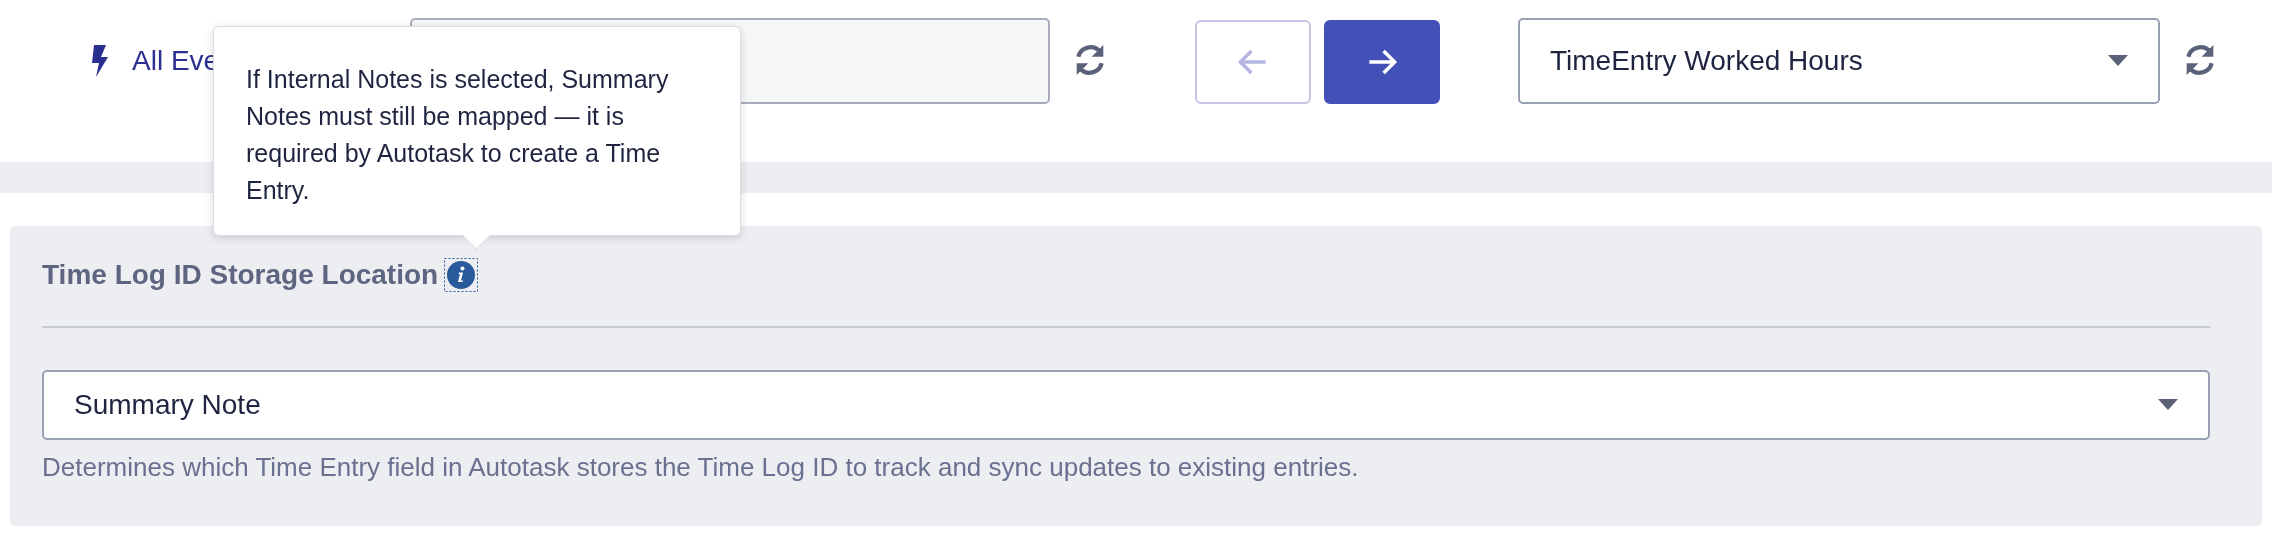  Describe the element at coordinates (240, 275) in the screenshot. I see `panel-title: Time Log ID Storage Location` at that location.